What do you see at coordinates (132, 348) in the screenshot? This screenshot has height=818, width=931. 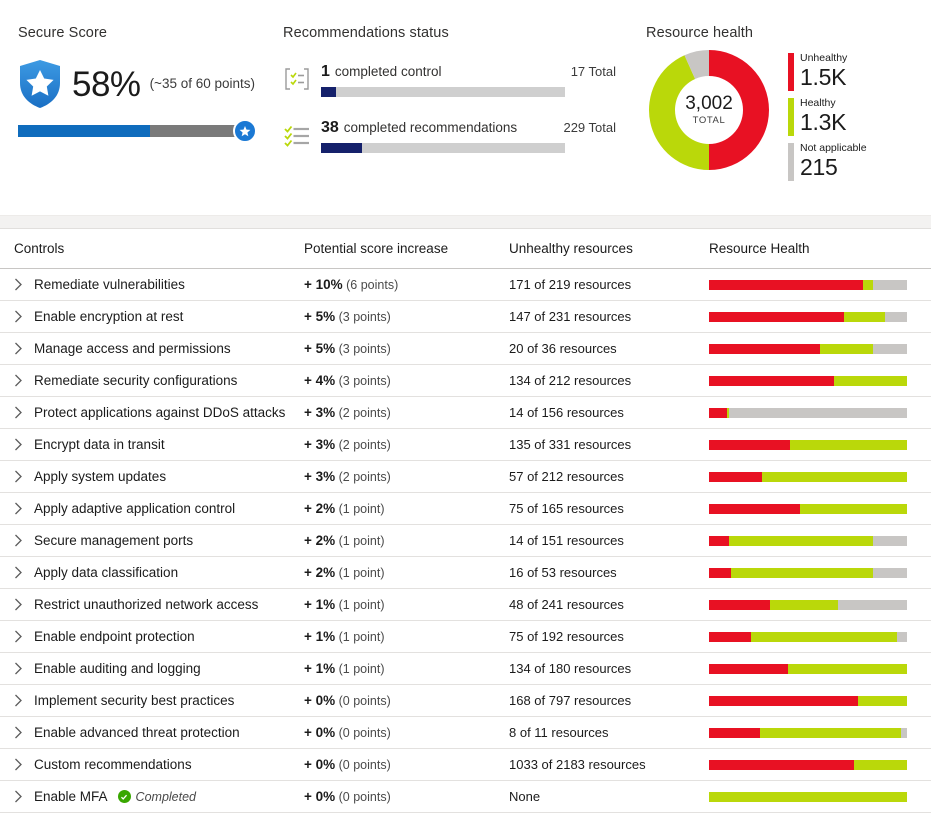 I see `control-name: Manage access and permissions` at bounding box center [132, 348].